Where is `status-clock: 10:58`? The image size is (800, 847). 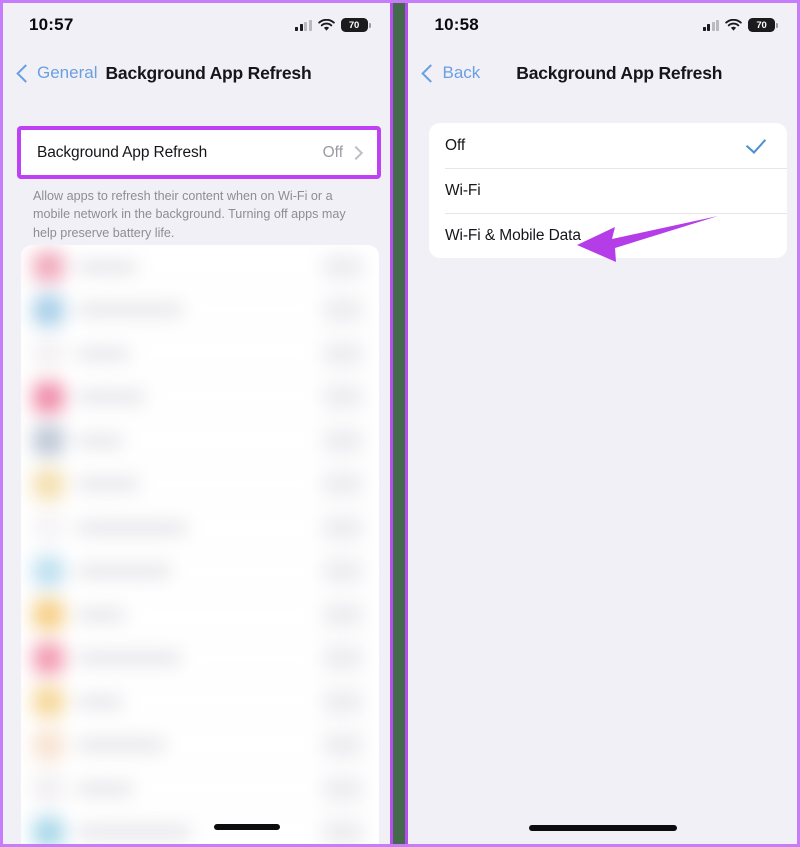 status-clock: 10:58 is located at coordinates (456, 24).